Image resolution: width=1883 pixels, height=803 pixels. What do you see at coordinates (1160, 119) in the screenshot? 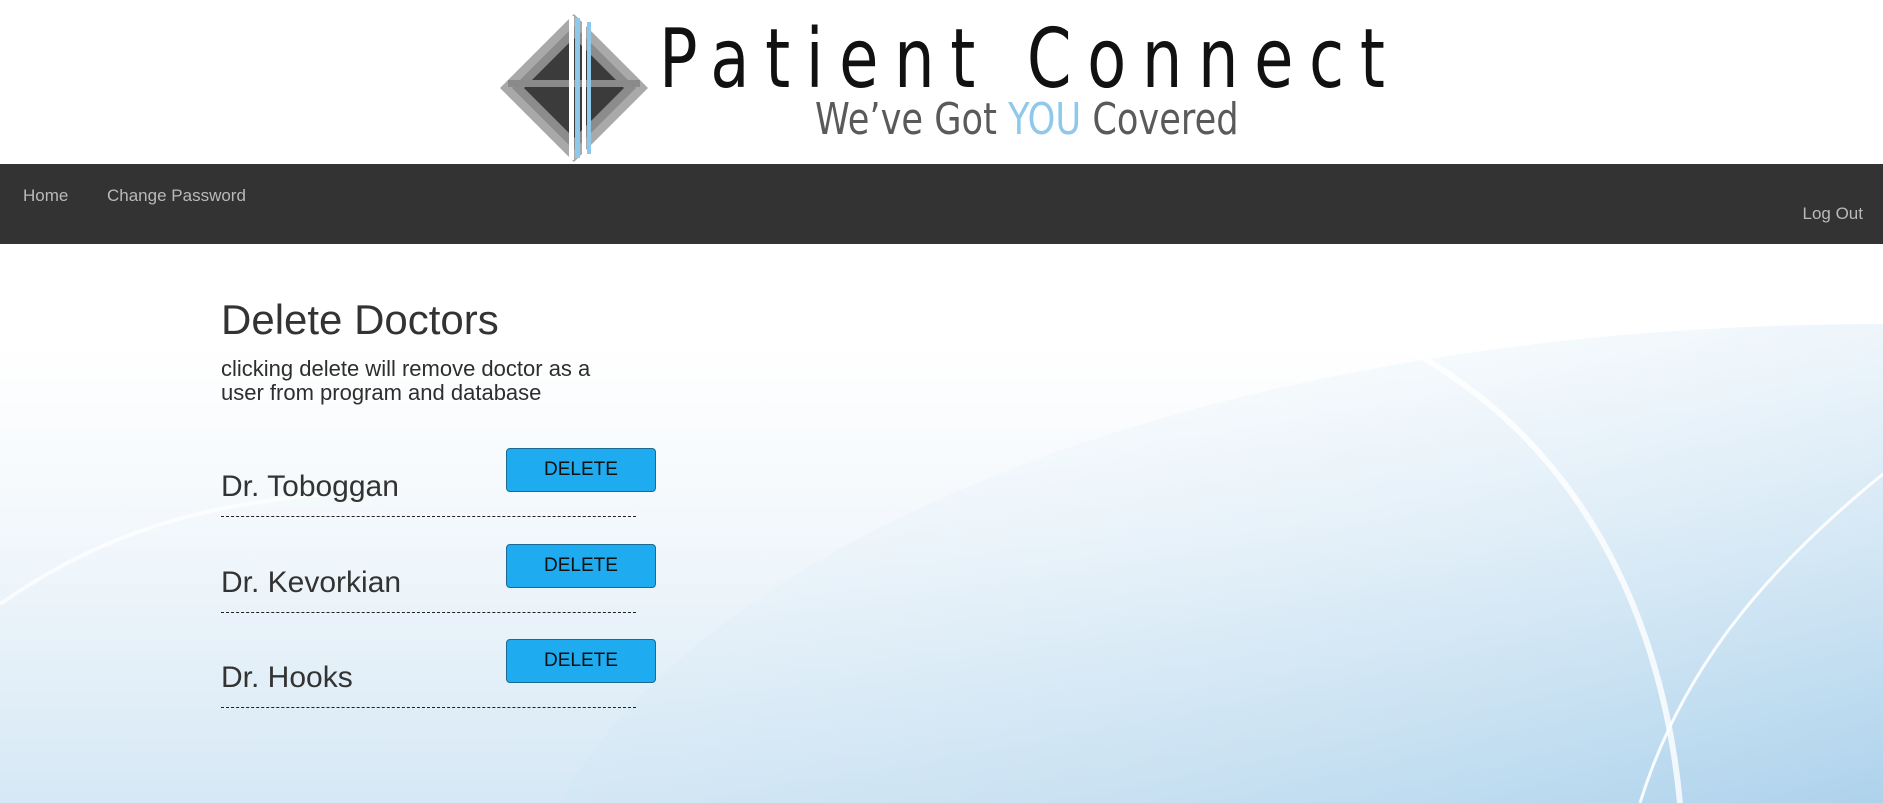
I see `tagline-suffix: Covered` at bounding box center [1160, 119].